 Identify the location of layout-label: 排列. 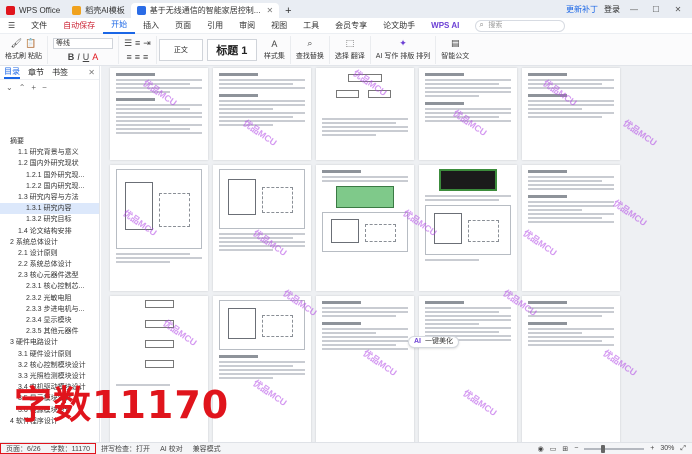
(423, 56).